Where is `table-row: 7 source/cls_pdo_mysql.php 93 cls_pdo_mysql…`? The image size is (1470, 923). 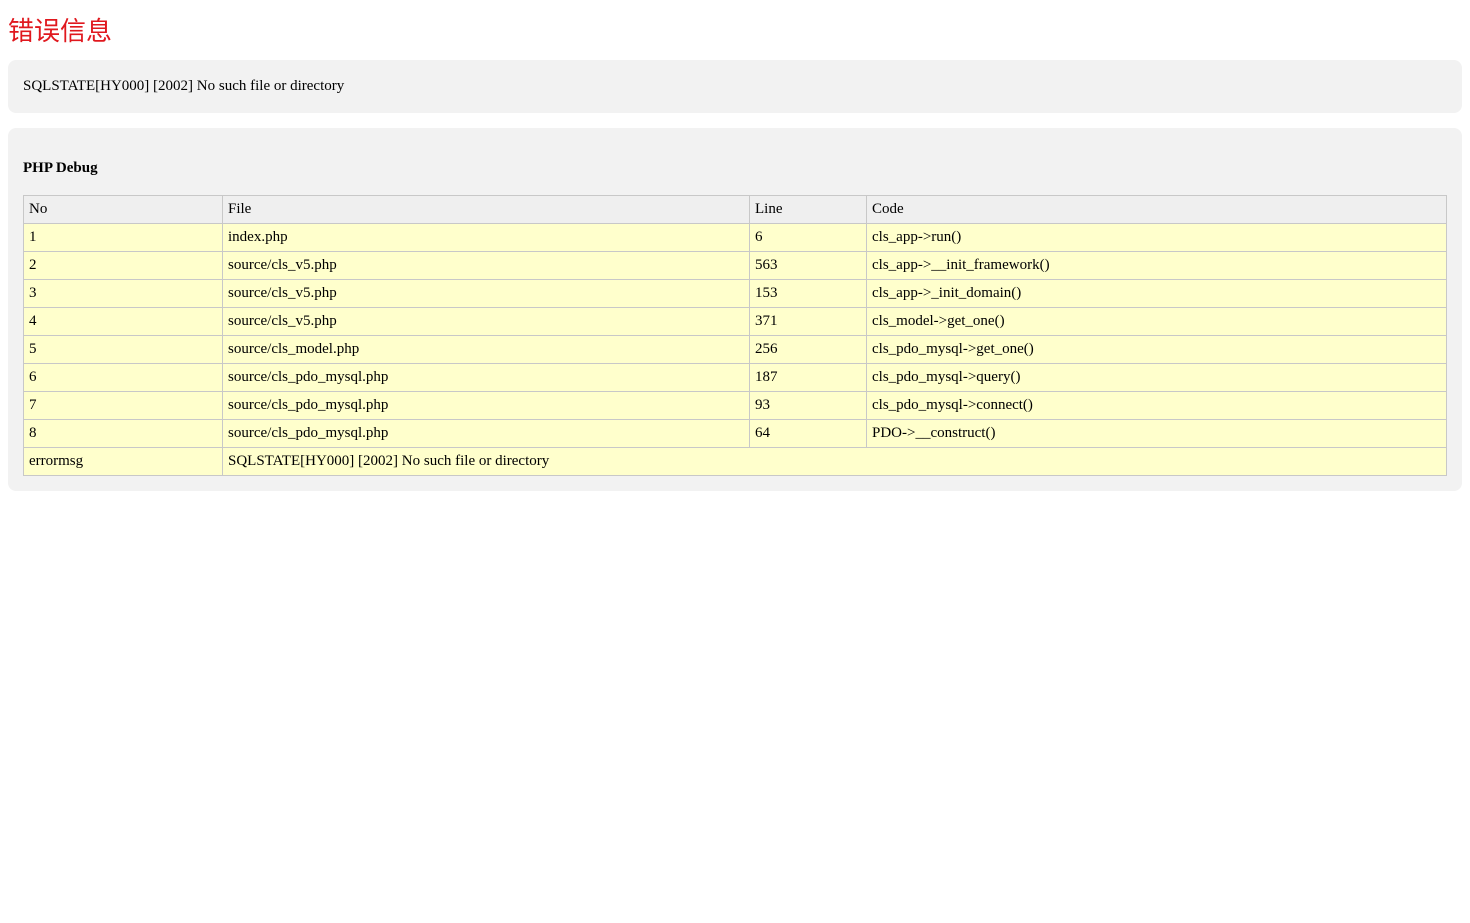 table-row: 7 source/cls_pdo_mysql.php 93 cls_pdo_mysql… is located at coordinates (735, 405).